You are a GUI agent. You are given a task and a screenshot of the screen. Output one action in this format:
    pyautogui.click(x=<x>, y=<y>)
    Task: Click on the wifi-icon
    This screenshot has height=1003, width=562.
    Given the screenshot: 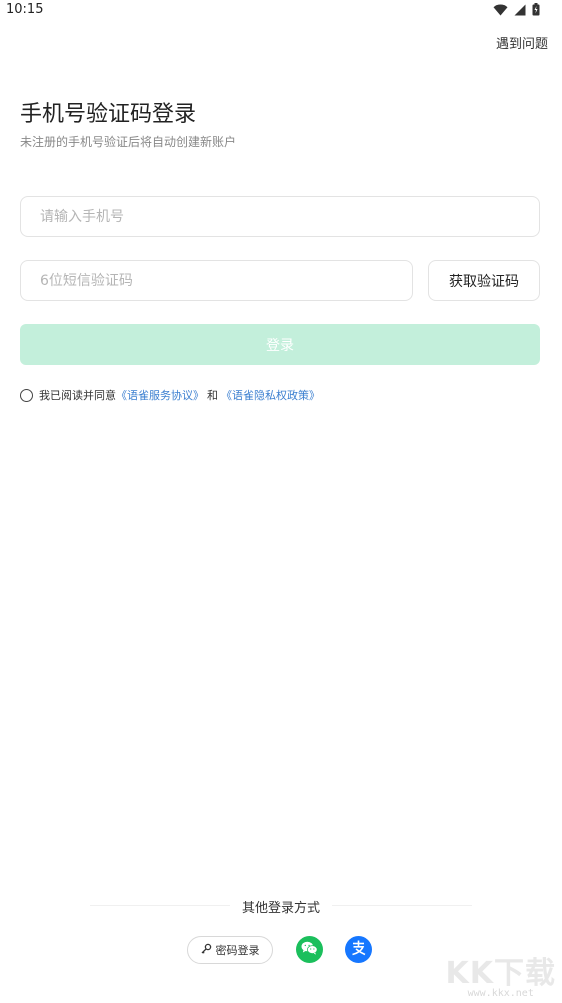 What is the action you would take?
    pyautogui.click(x=500, y=10)
    